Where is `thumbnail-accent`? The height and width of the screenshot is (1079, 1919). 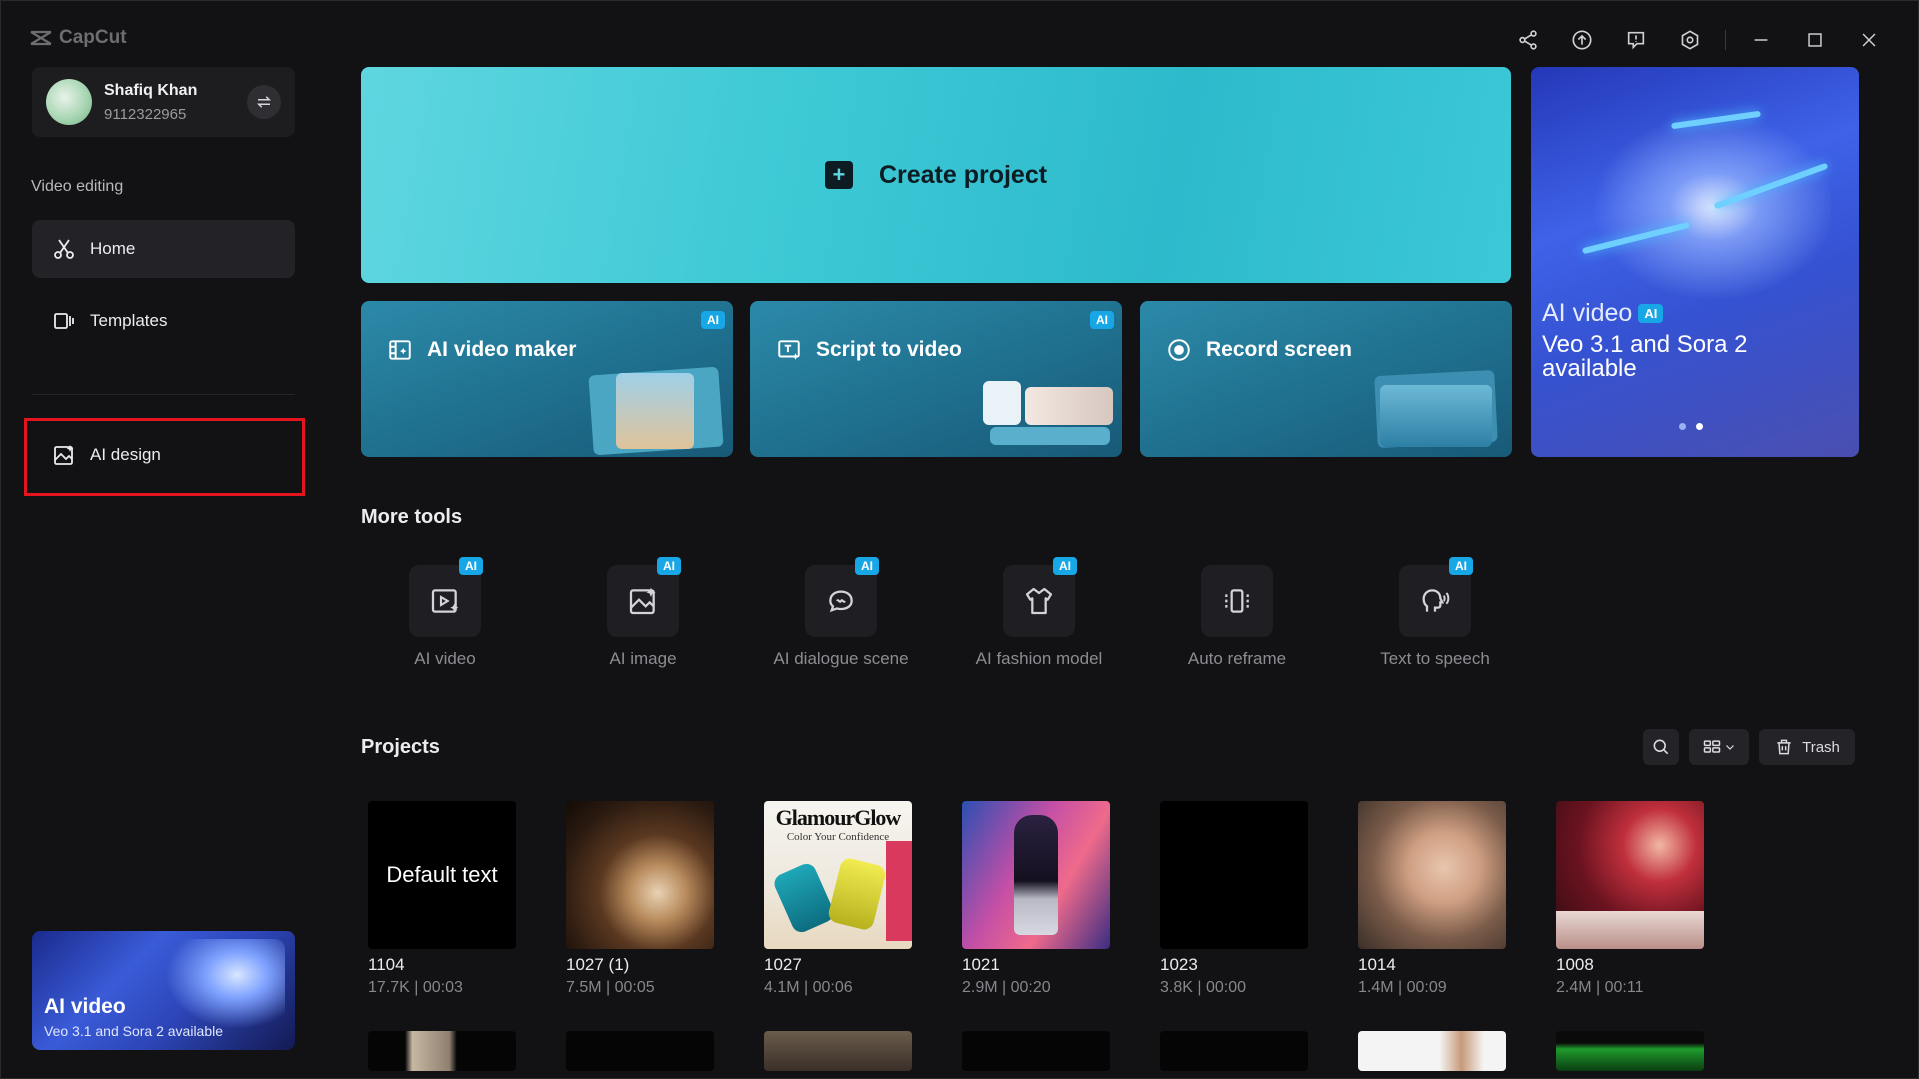
thumbnail-accent is located at coordinates (899, 891).